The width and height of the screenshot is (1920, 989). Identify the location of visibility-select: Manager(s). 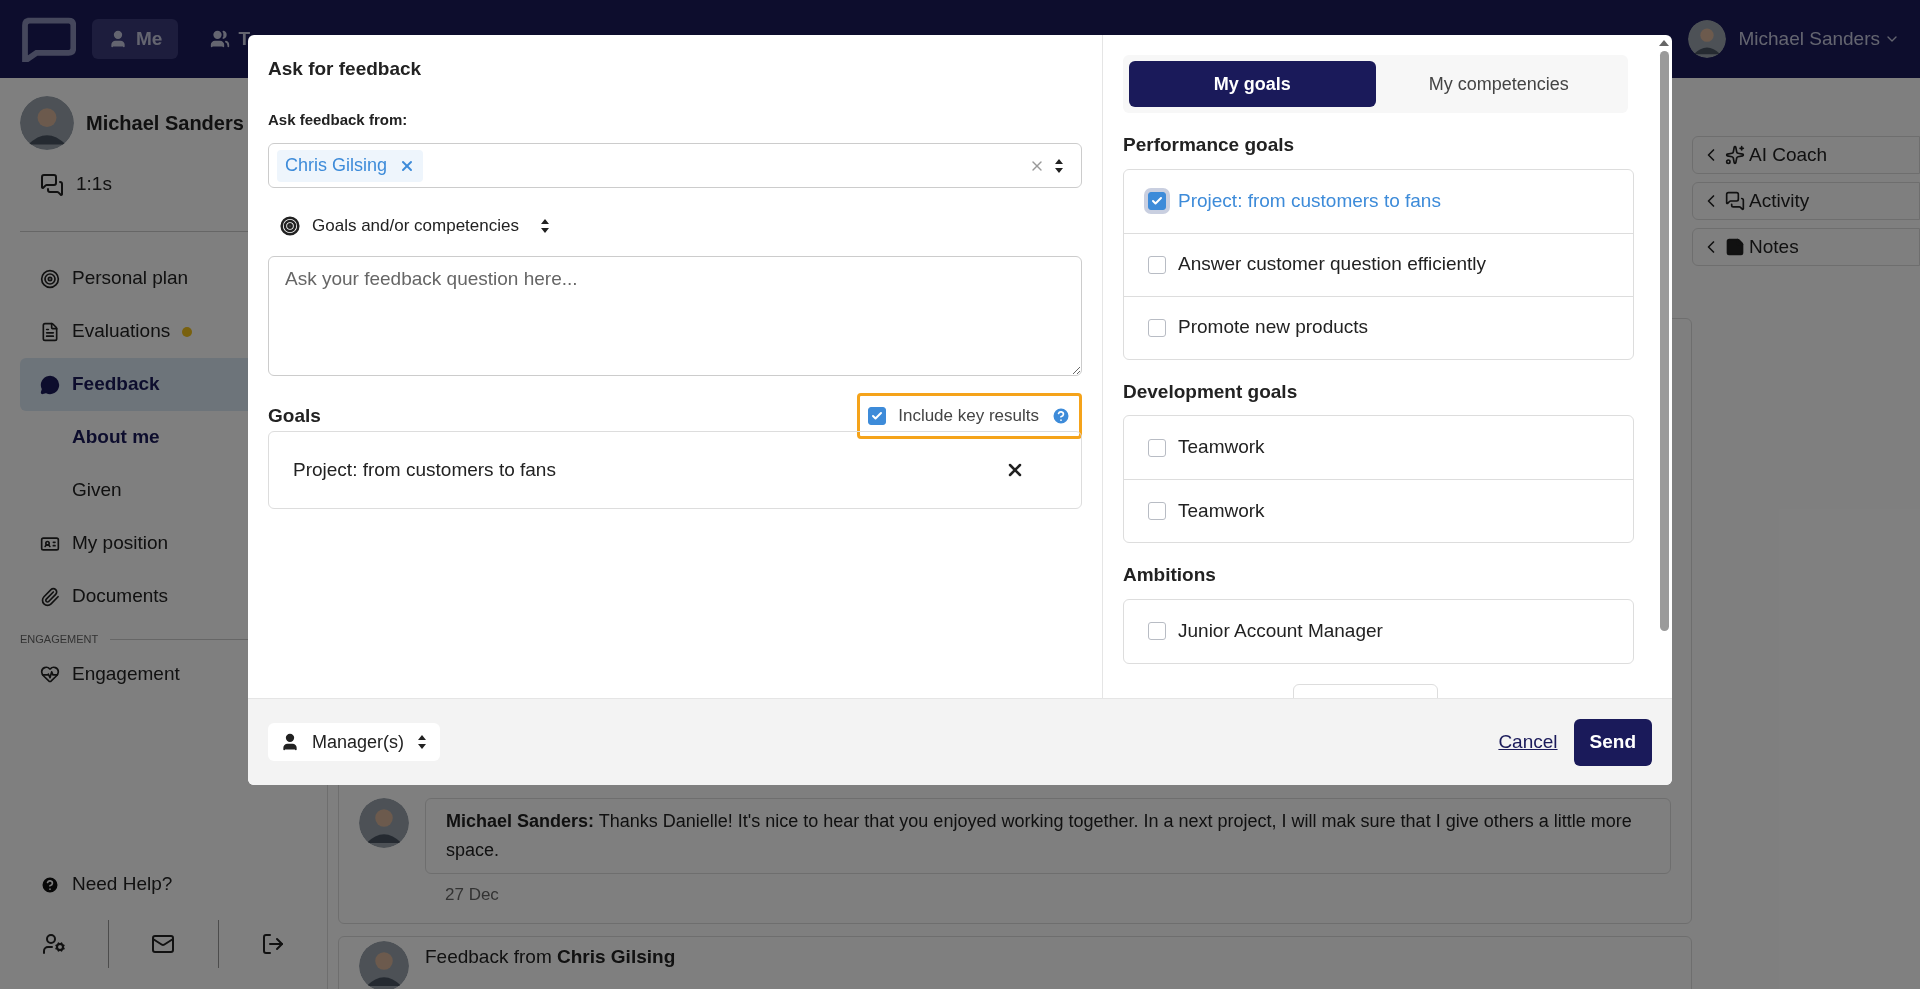
(354, 742).